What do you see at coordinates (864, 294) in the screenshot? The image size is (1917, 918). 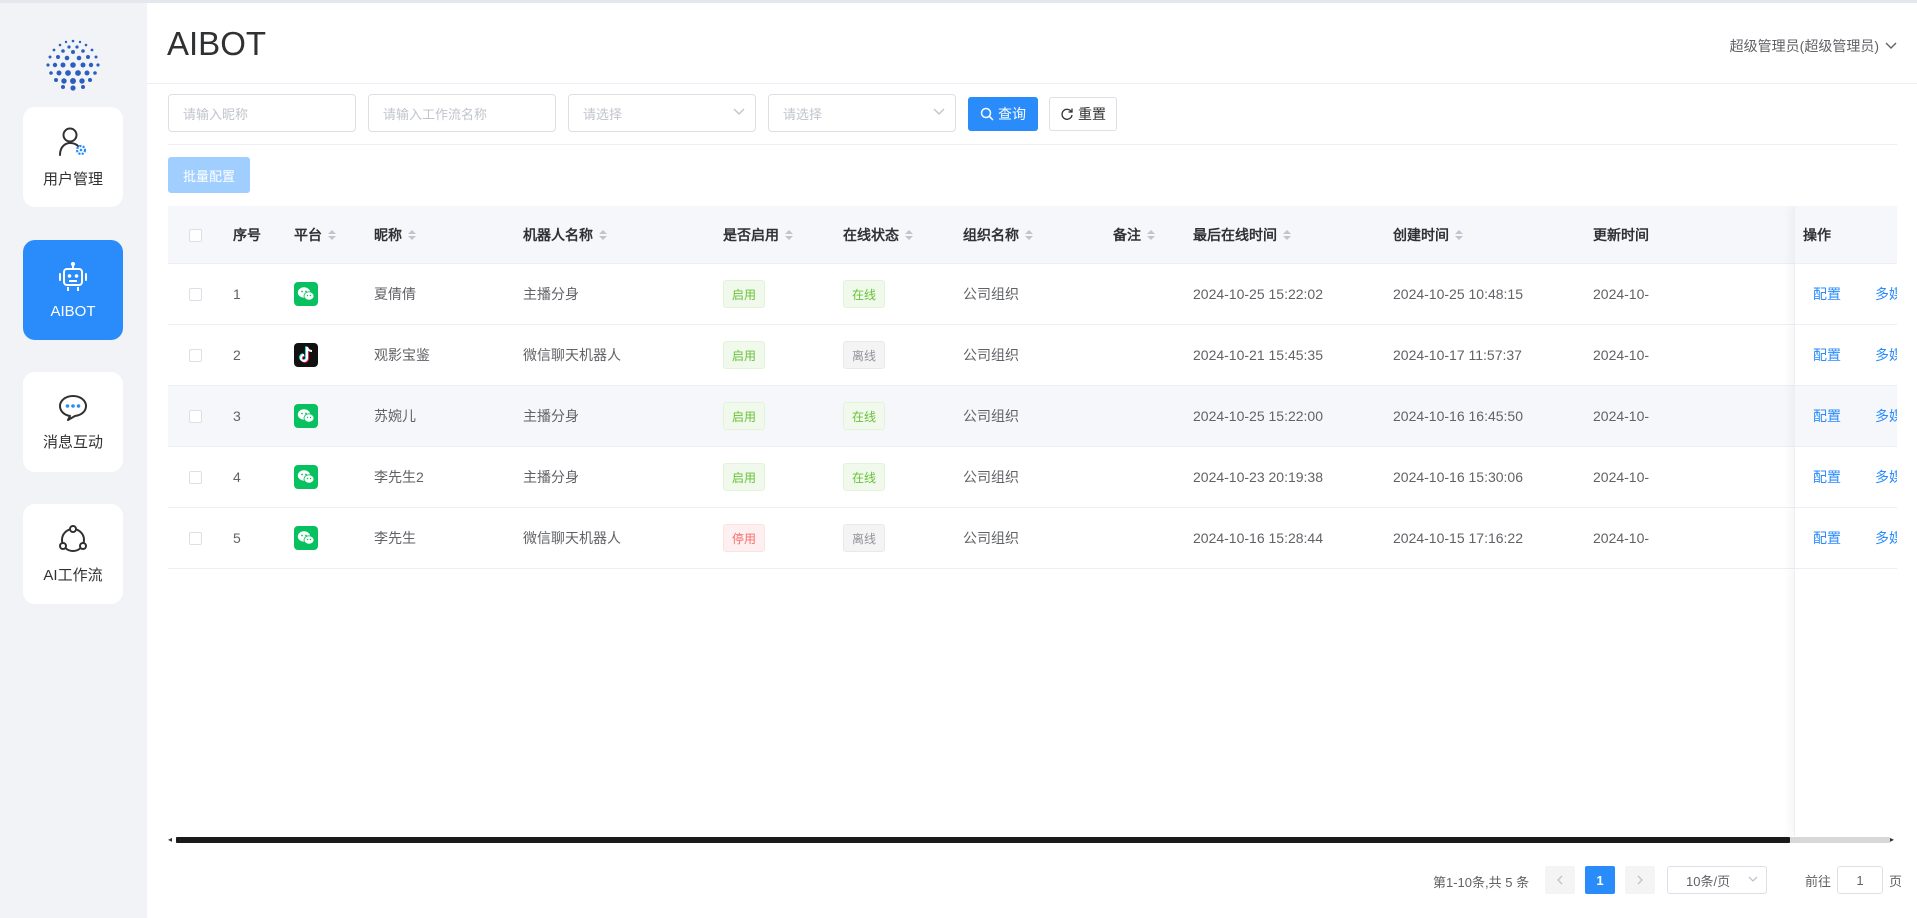 I see `online-status-tag: 在线` at bounding box center [864, 294].